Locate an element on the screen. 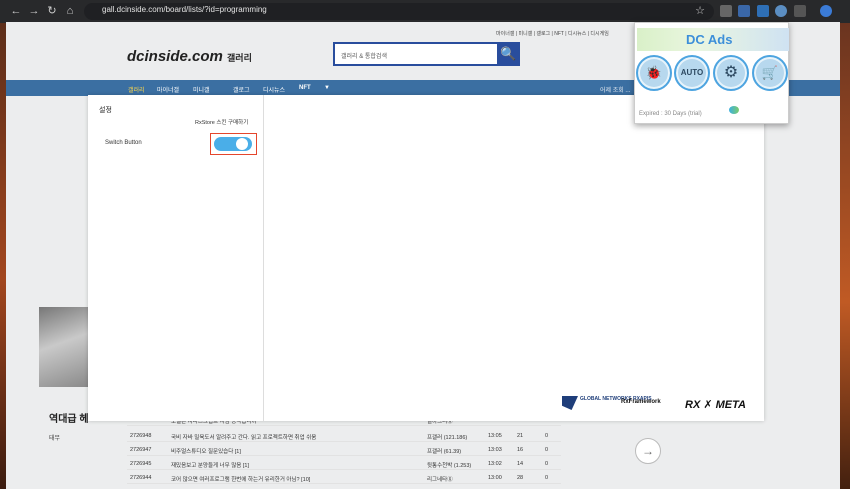  forward-icon: → is located at coordinates (34, 11).